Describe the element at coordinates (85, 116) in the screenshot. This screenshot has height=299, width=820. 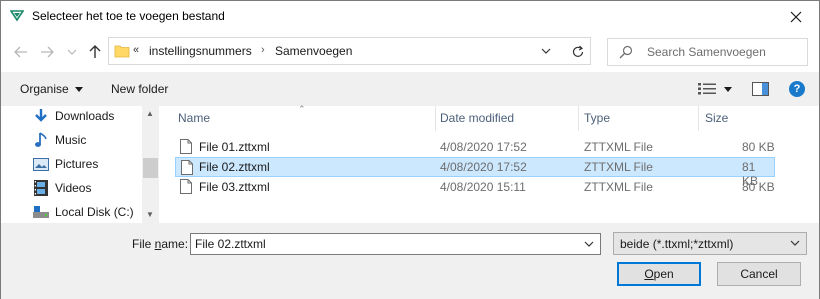
I see `sidebar-item-label: Downloads` at that location.